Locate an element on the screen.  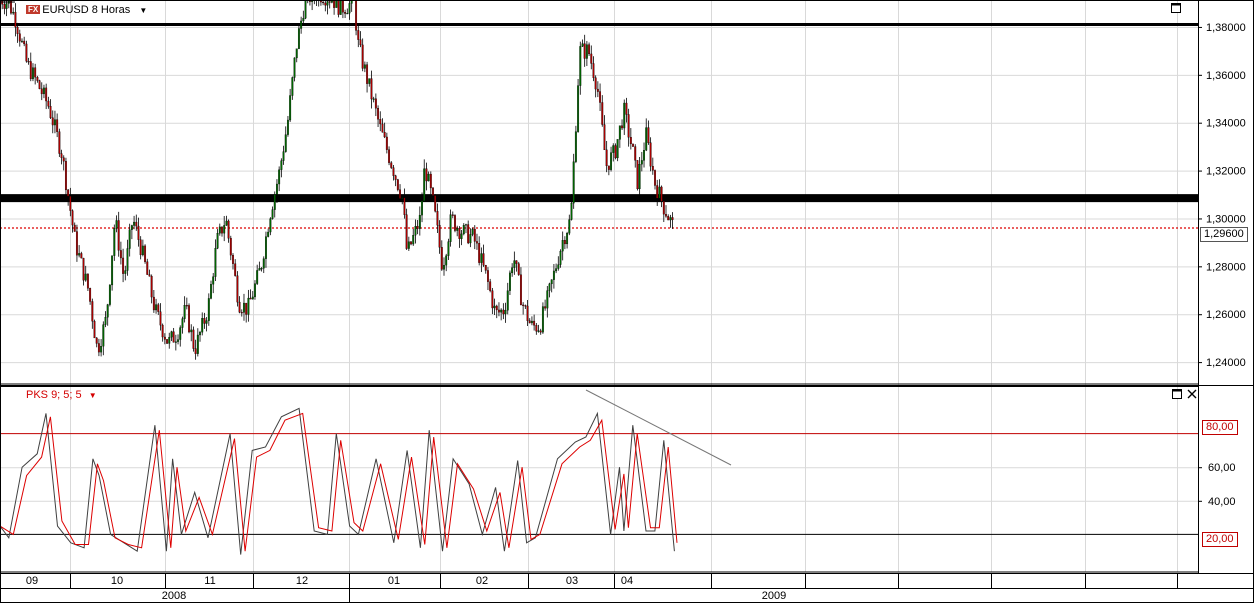
price-panel-title: FX EURUSD 8 Horas ▼ is located at coordinates (86, 10).